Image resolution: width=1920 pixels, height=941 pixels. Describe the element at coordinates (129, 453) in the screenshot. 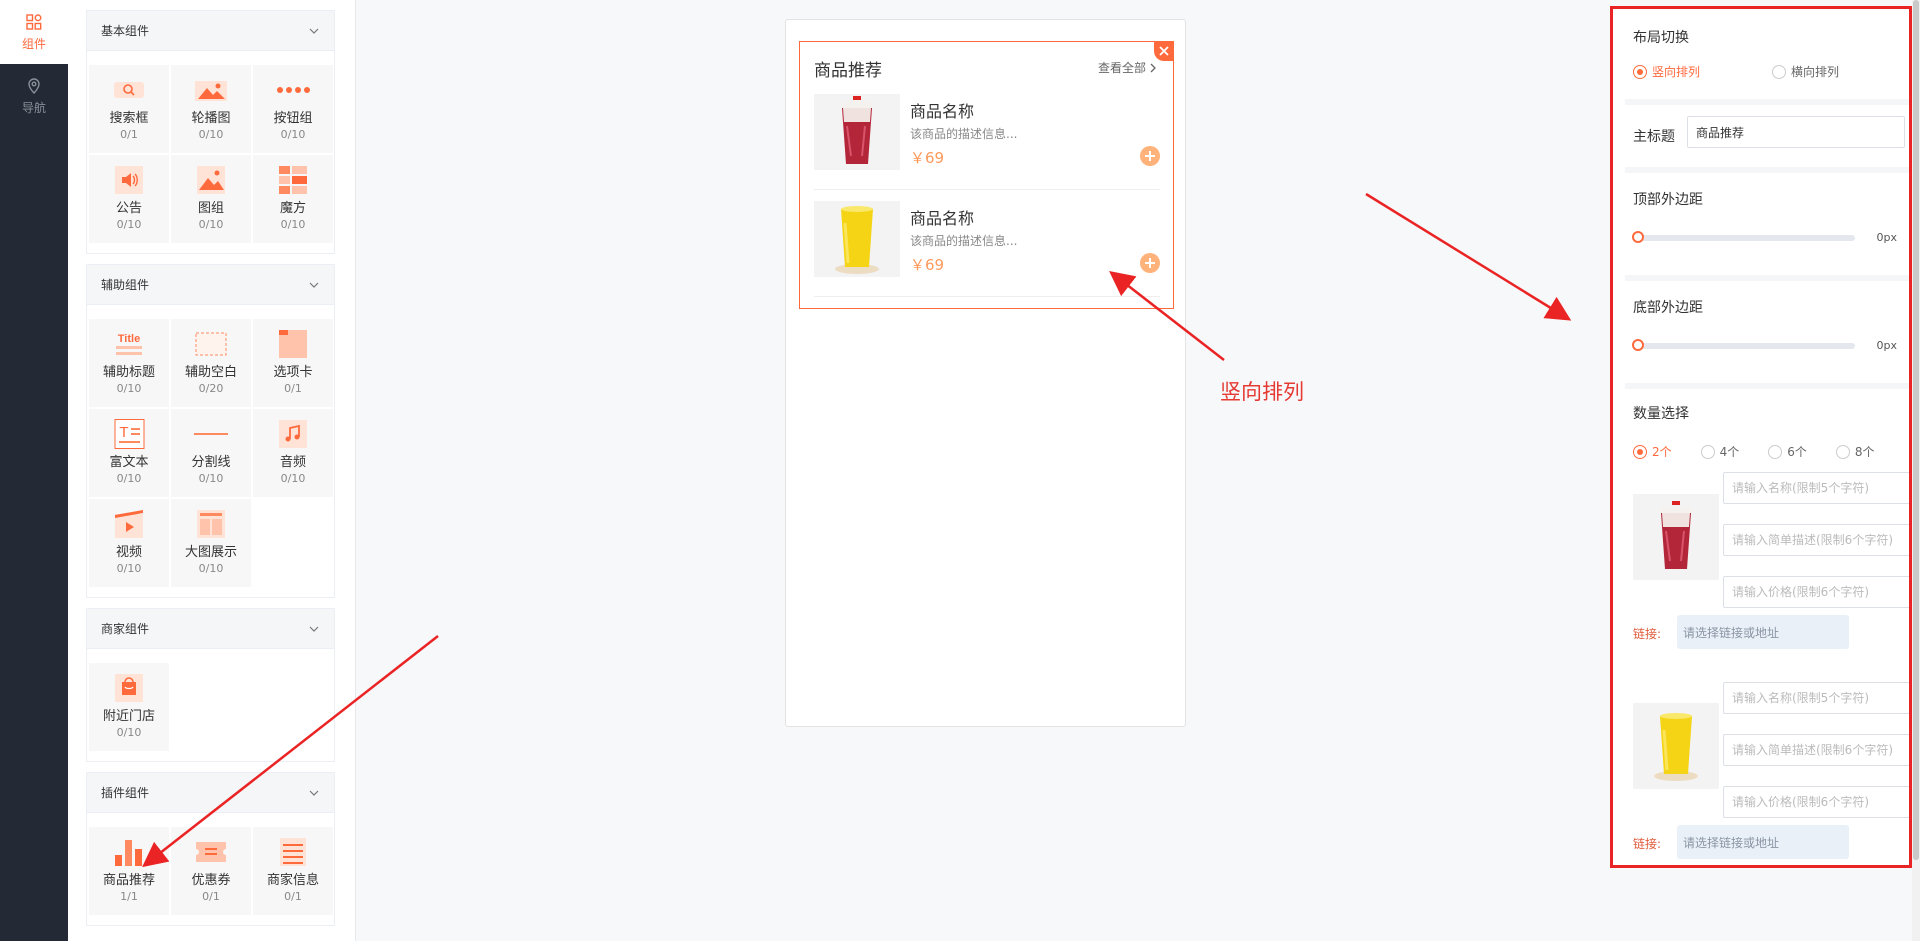

I see `component-item-rich-text: T 富文本 0/10` at that location.